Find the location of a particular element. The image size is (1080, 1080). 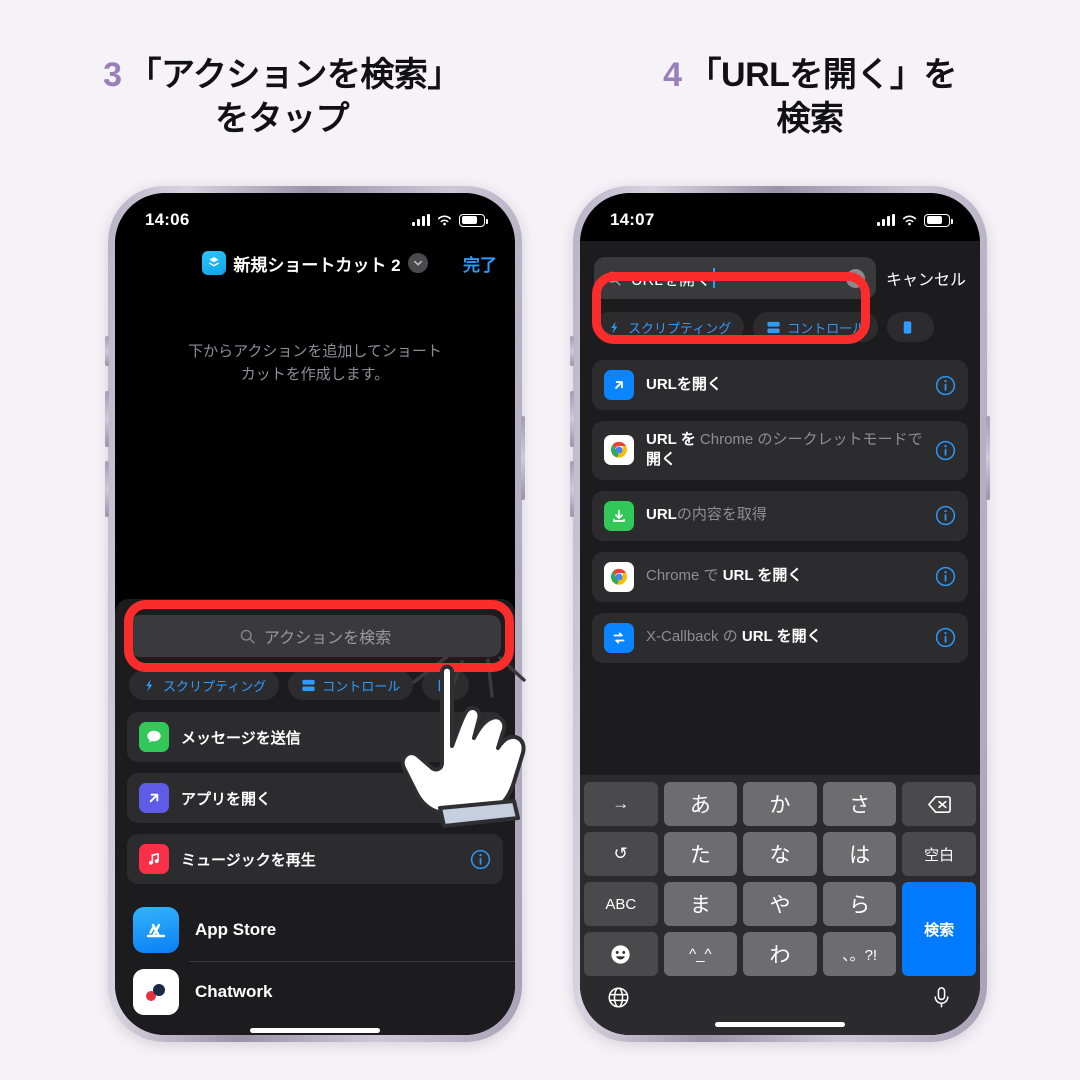

key-ha: は is located at coordinates (859, 854).